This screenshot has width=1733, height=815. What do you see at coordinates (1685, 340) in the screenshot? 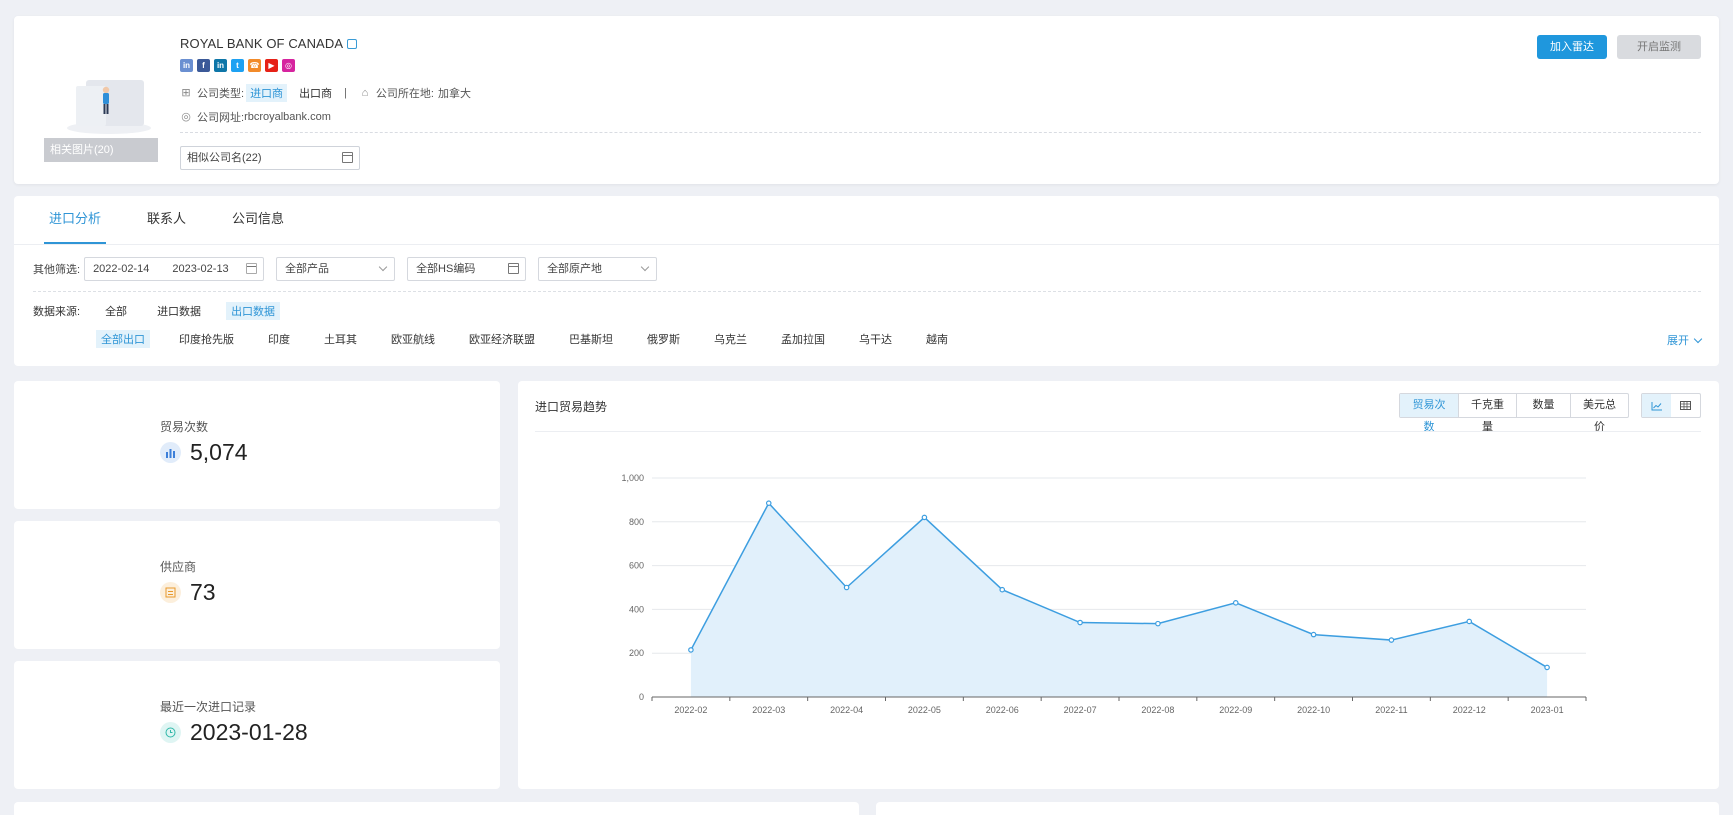
I see `expand-button: 展开` at bounding box center [1685, 340].